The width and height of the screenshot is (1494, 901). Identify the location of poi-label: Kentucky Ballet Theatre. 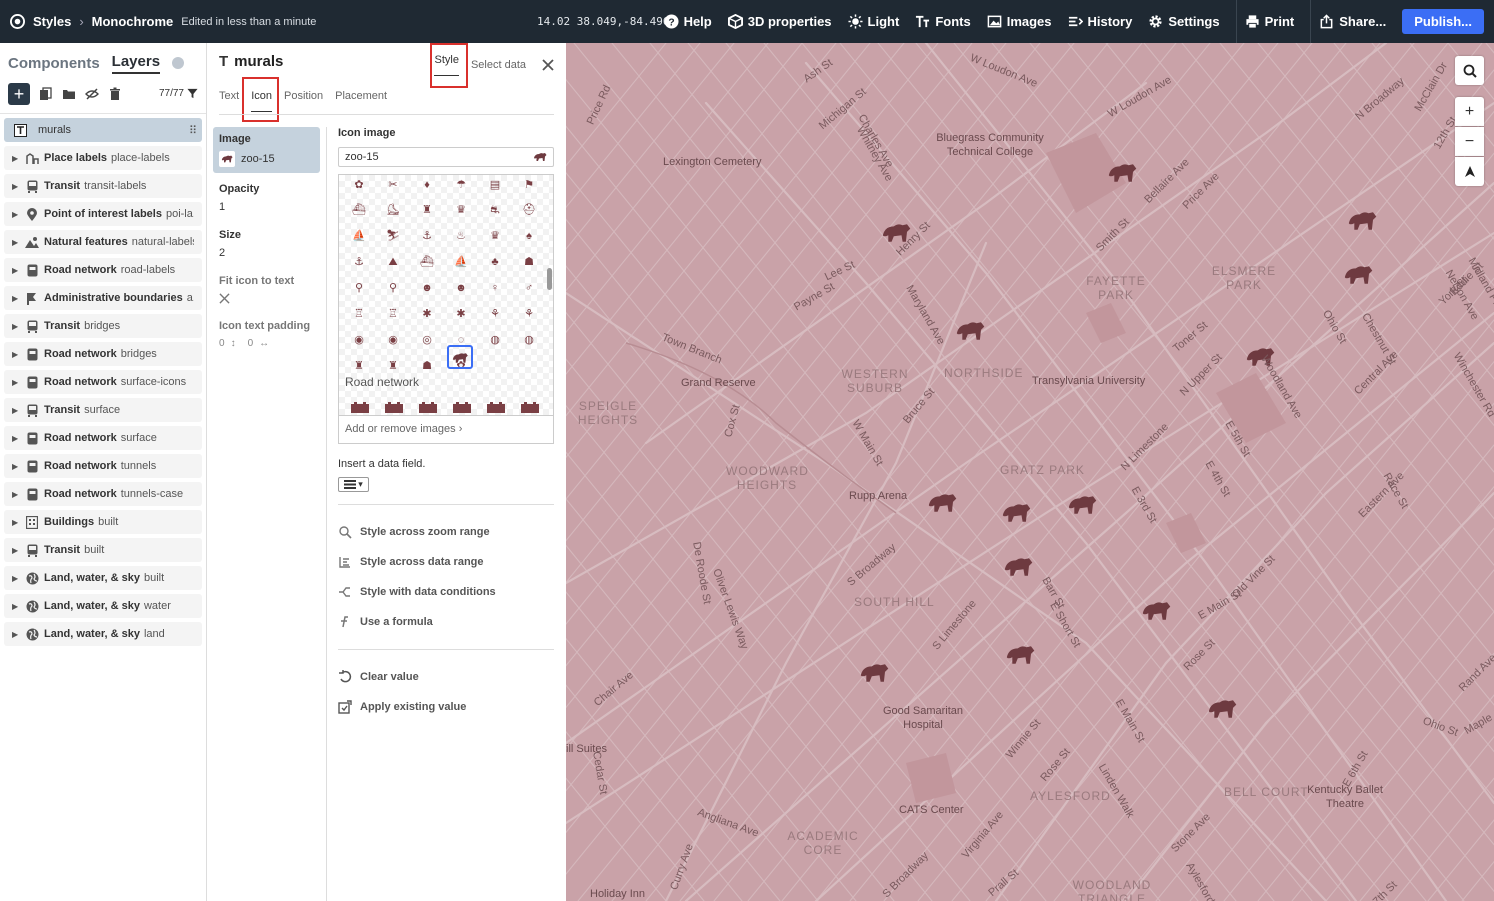
(1345, 797).